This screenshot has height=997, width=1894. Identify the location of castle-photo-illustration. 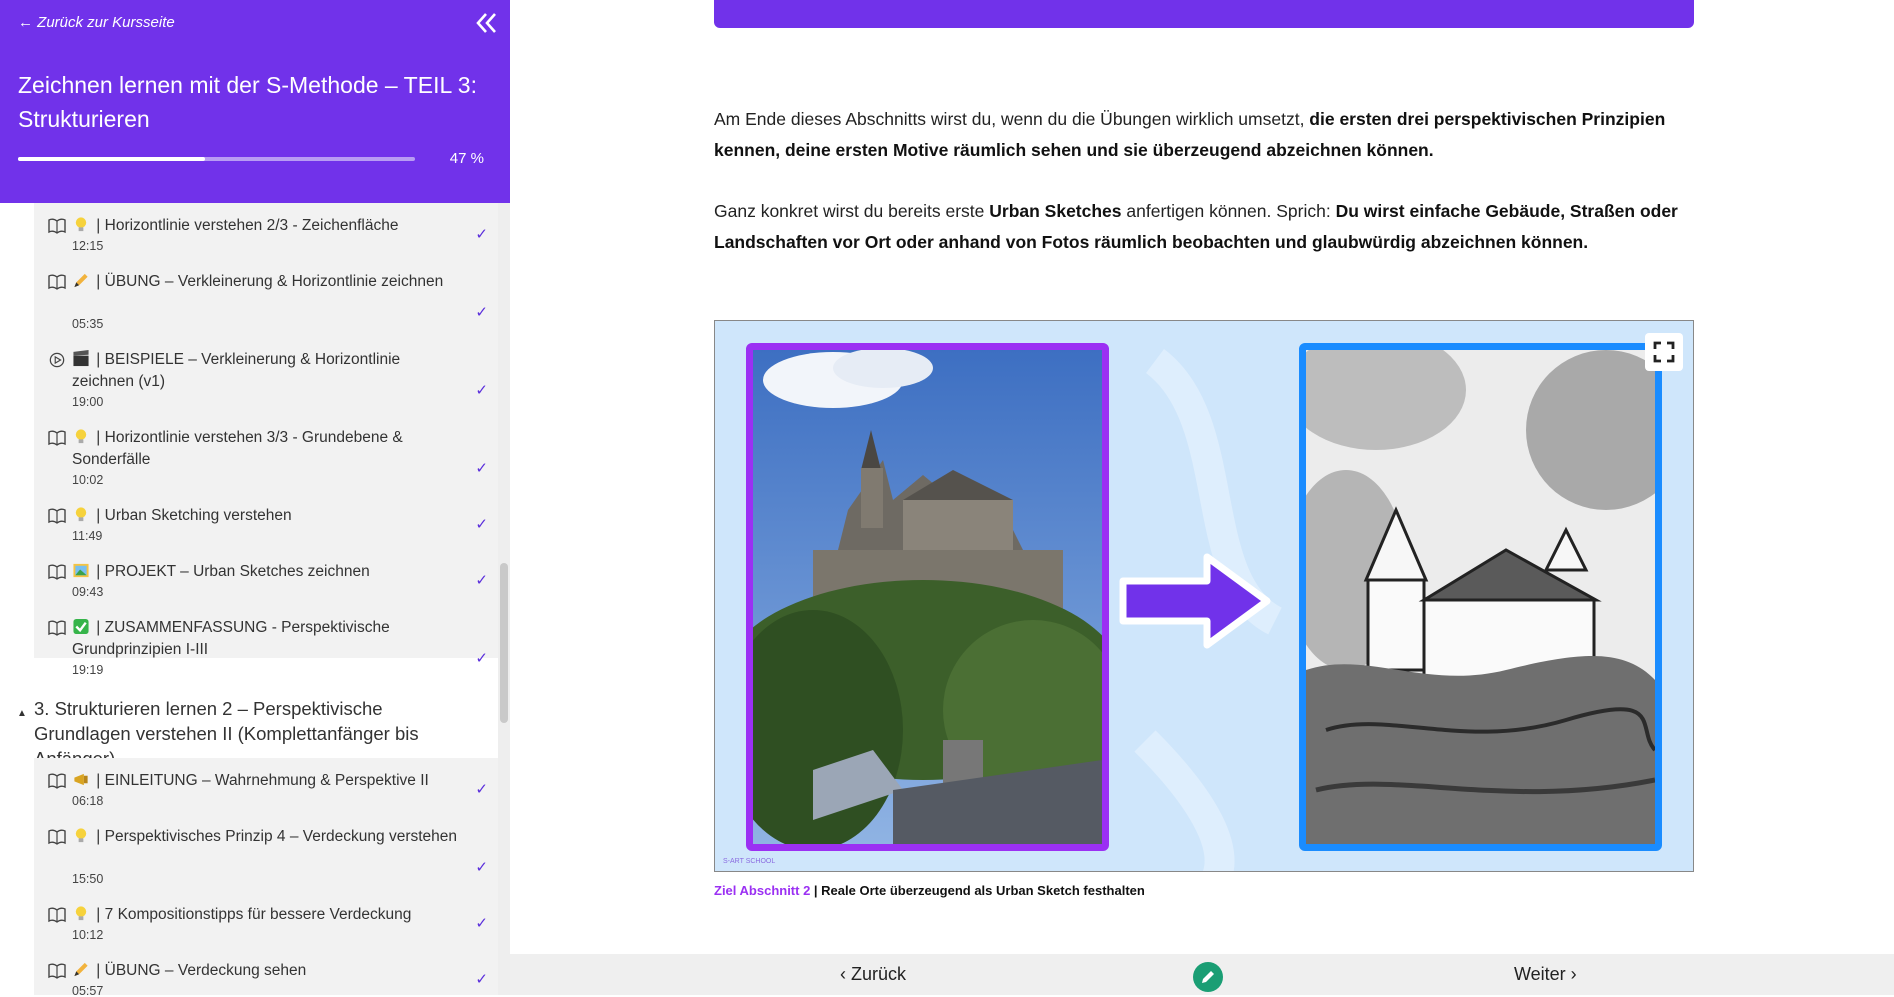
(927, 597).